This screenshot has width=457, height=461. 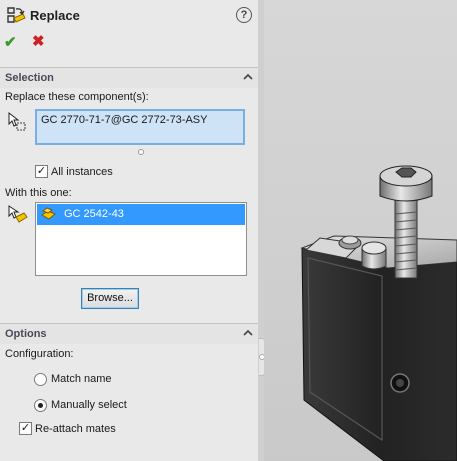 I want to click on manually-select-radio, so click(x=40, y=405).